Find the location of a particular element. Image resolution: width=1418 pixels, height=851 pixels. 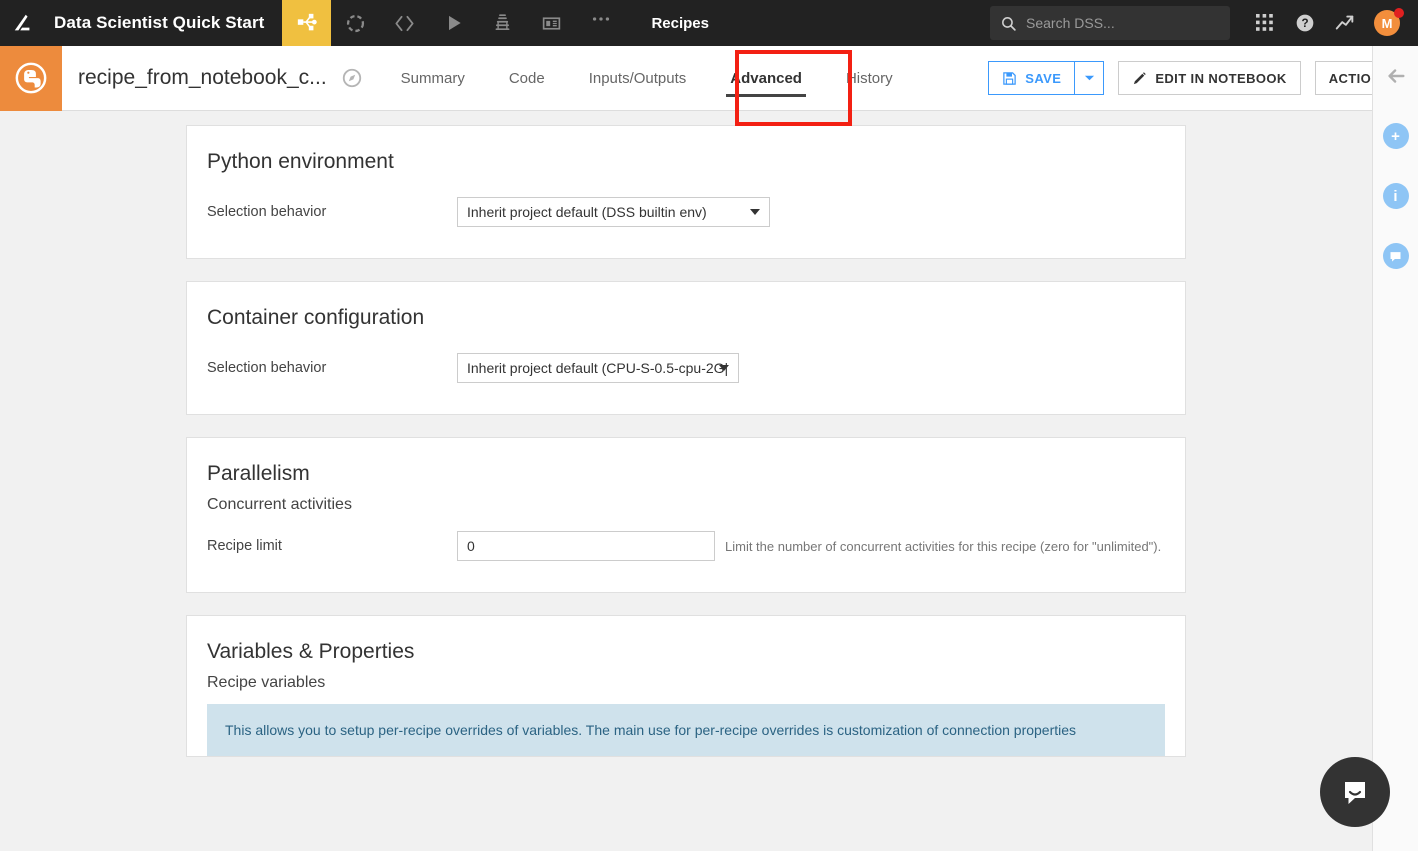

container-configuration-title: Container configuration is located at coordinates (316, 317).